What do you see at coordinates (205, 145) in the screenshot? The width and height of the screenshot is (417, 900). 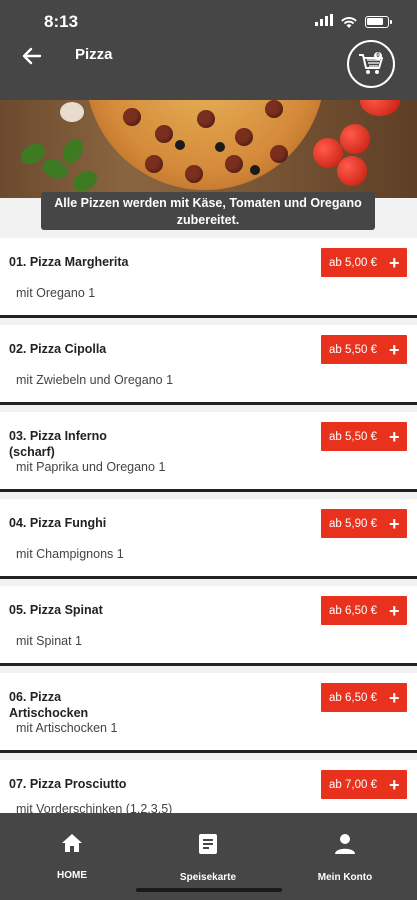 I see `pizza-image` at bounding box center [205, 145].